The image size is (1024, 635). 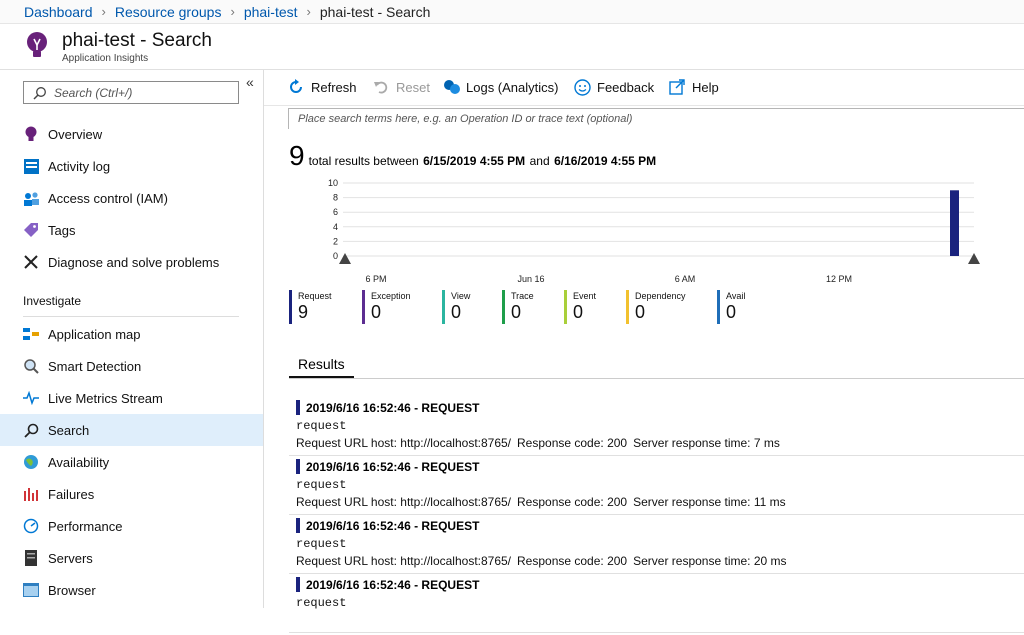 I want to click on sidebar-item-smart-detection: Smart Detection, so click(x=131, y=366).